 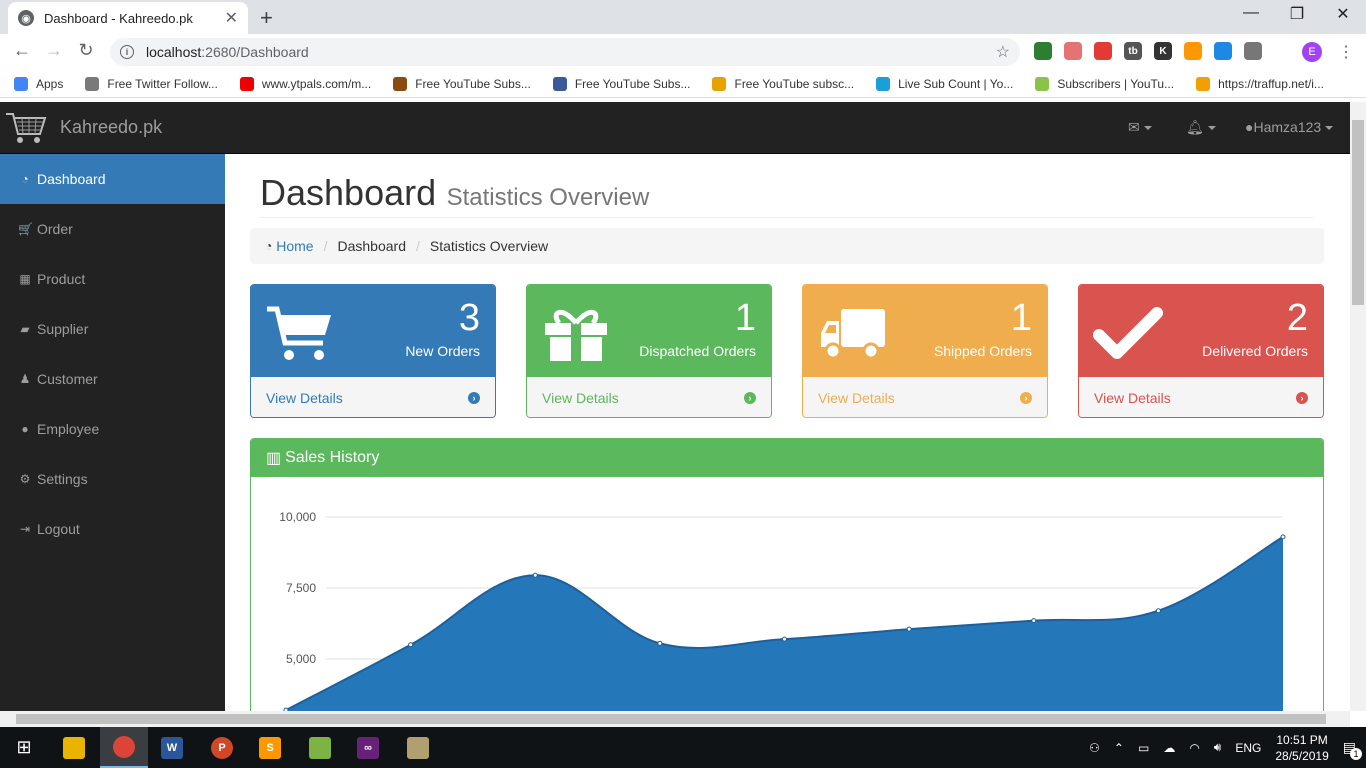 What do you see at coordinates (1201, 127) in the screenshot?
I see `alerts-dropdown: 🔔︎` at bounding box center [1201, 127].